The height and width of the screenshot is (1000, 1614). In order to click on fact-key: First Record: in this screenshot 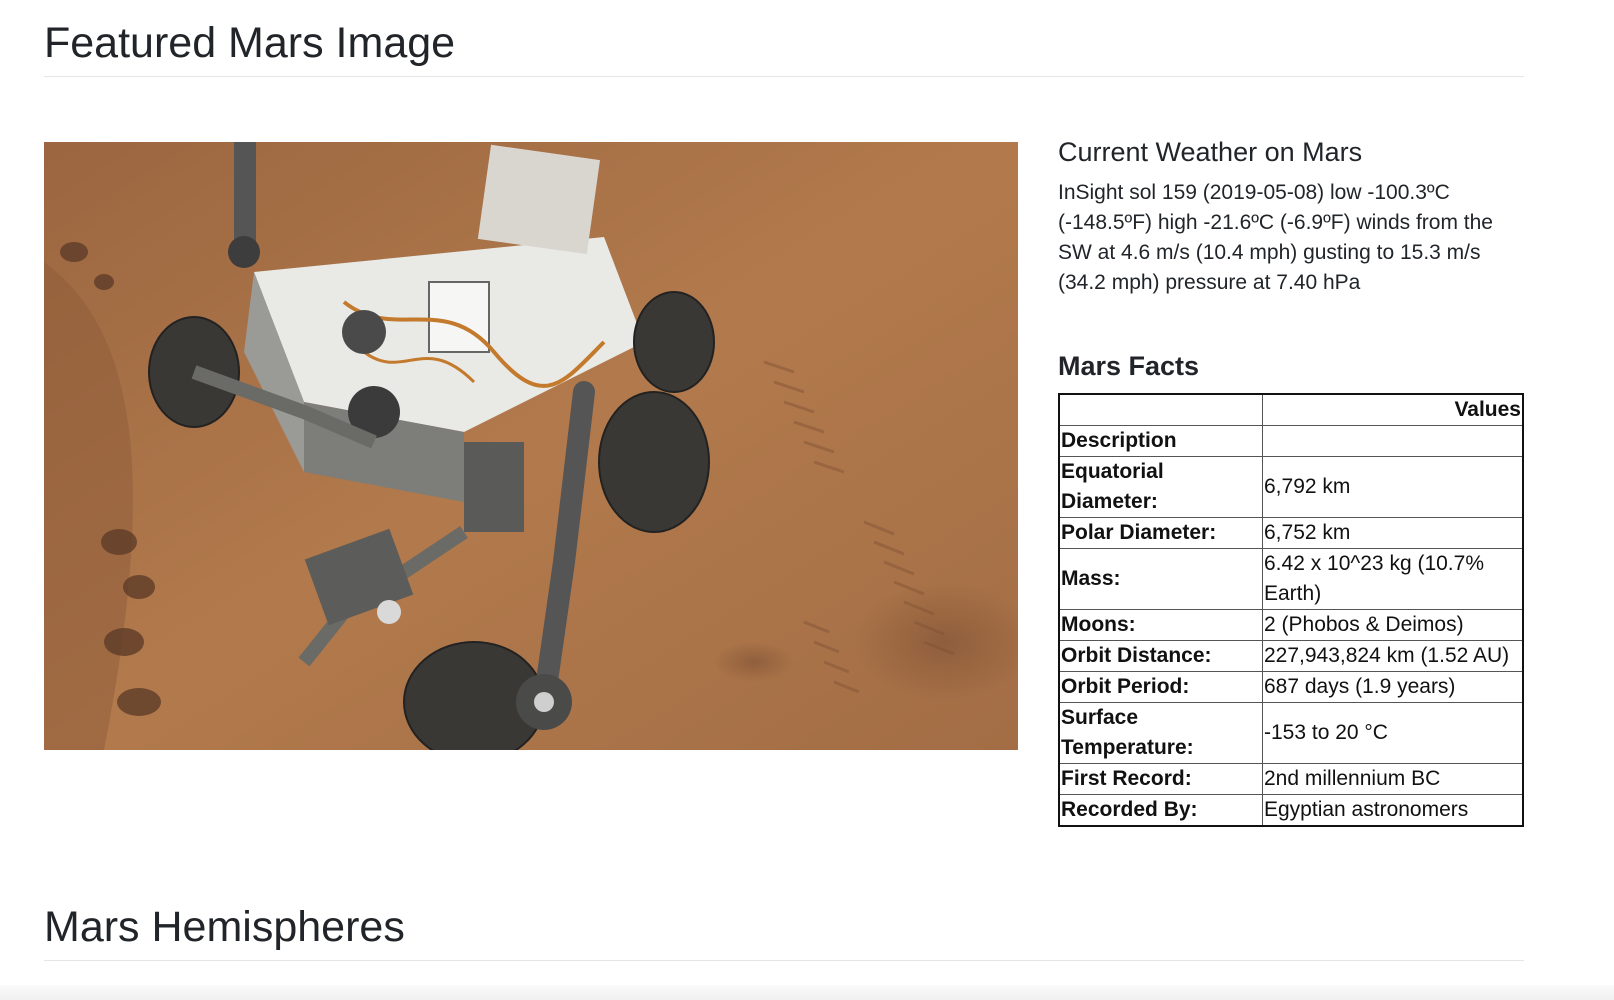, I will do `click(1160, 778)`.